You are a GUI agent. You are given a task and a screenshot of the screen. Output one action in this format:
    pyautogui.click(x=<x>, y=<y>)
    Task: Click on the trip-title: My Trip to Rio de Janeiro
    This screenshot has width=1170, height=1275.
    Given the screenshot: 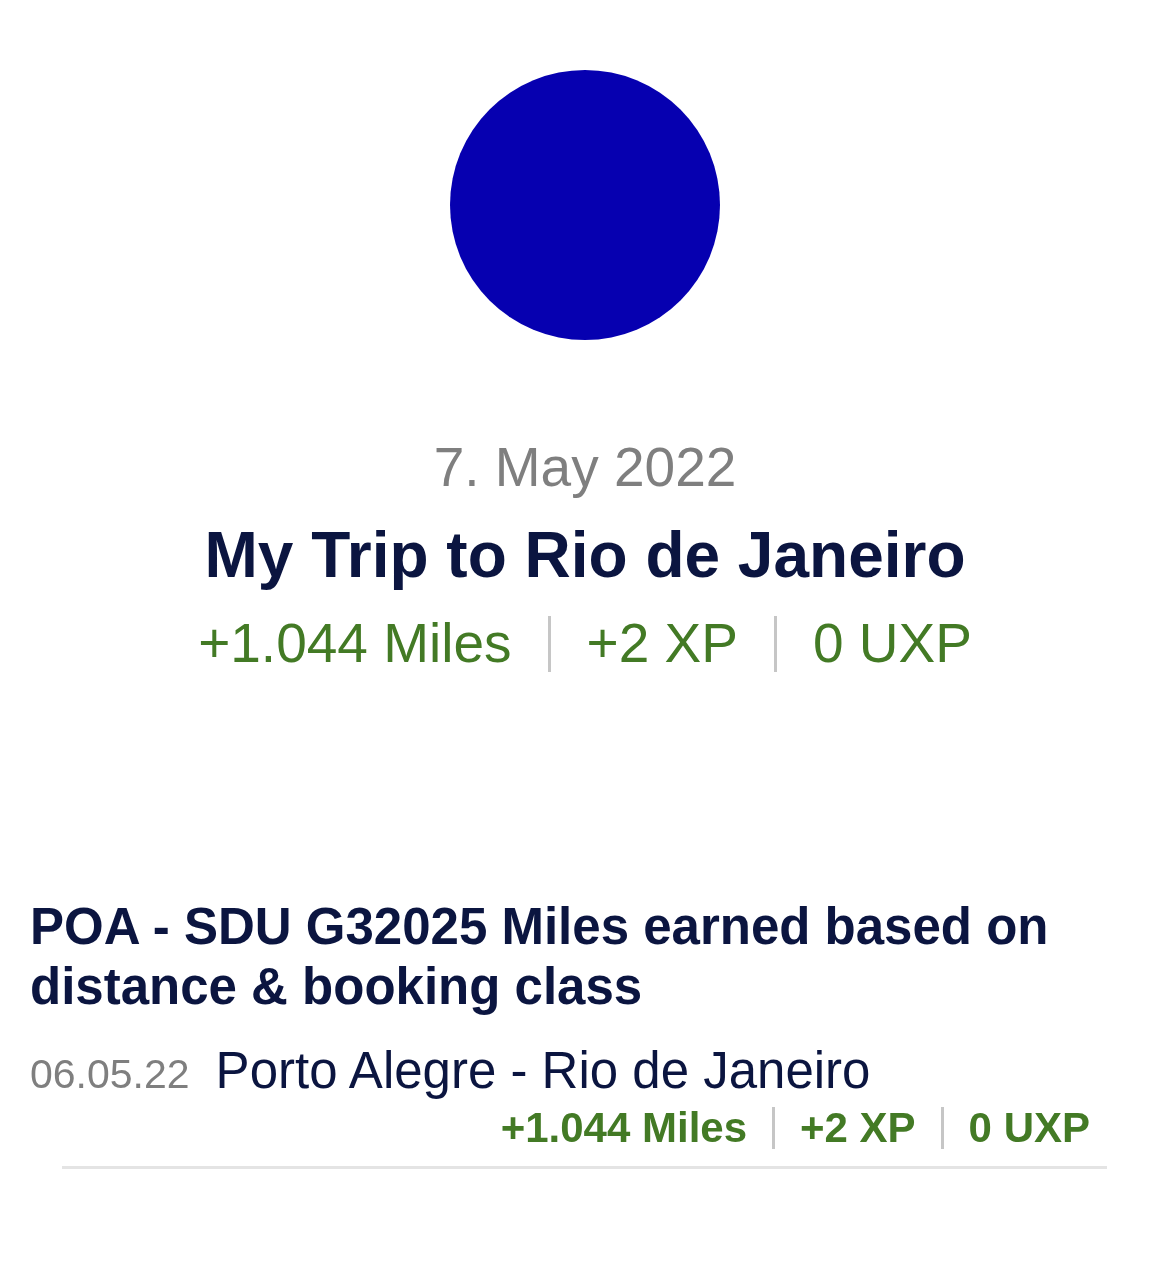 What is the action you would take?
    pyautogui.click(x=585, y=555)
    